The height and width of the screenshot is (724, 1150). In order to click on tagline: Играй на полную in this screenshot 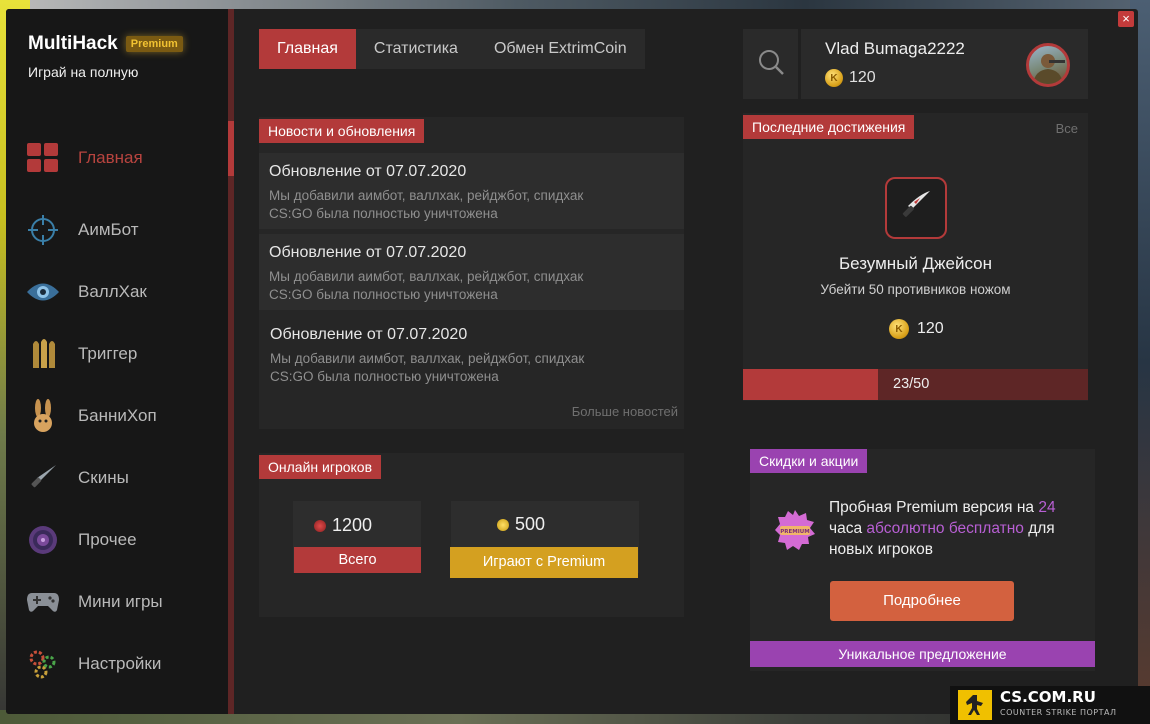, I will do `click(83, 72)`.